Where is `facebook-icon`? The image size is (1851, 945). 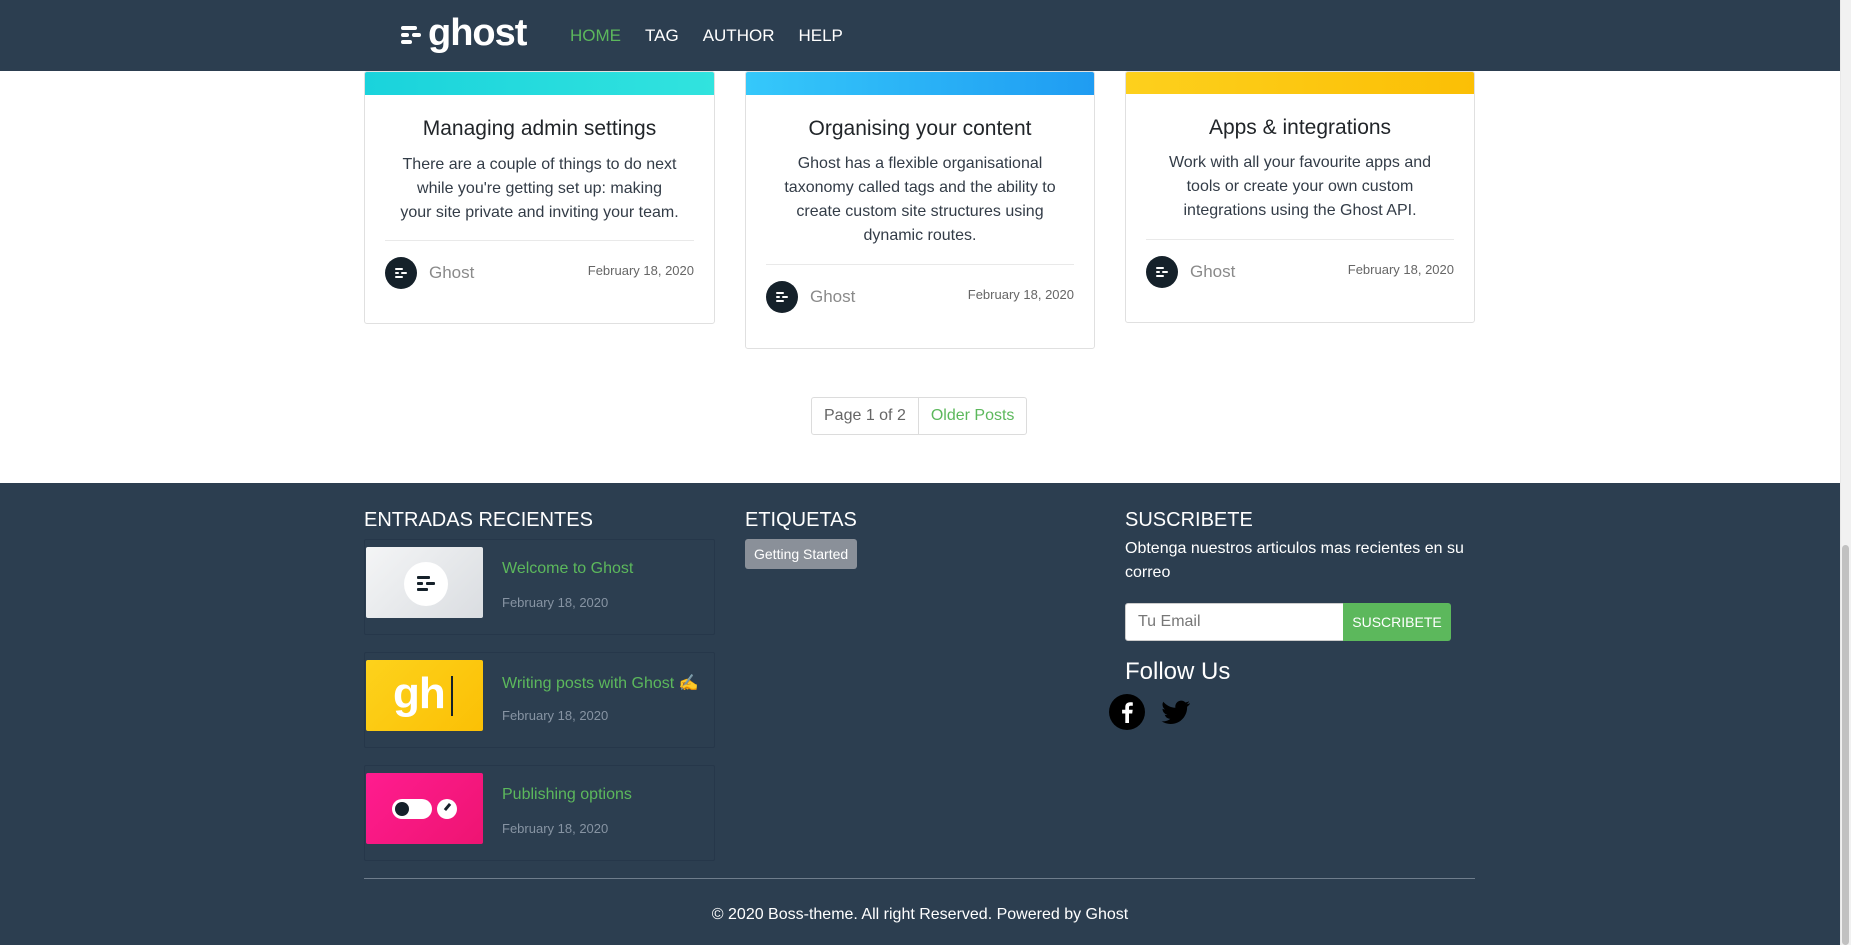 facebook-icon is located at coordinates (1127, 712).